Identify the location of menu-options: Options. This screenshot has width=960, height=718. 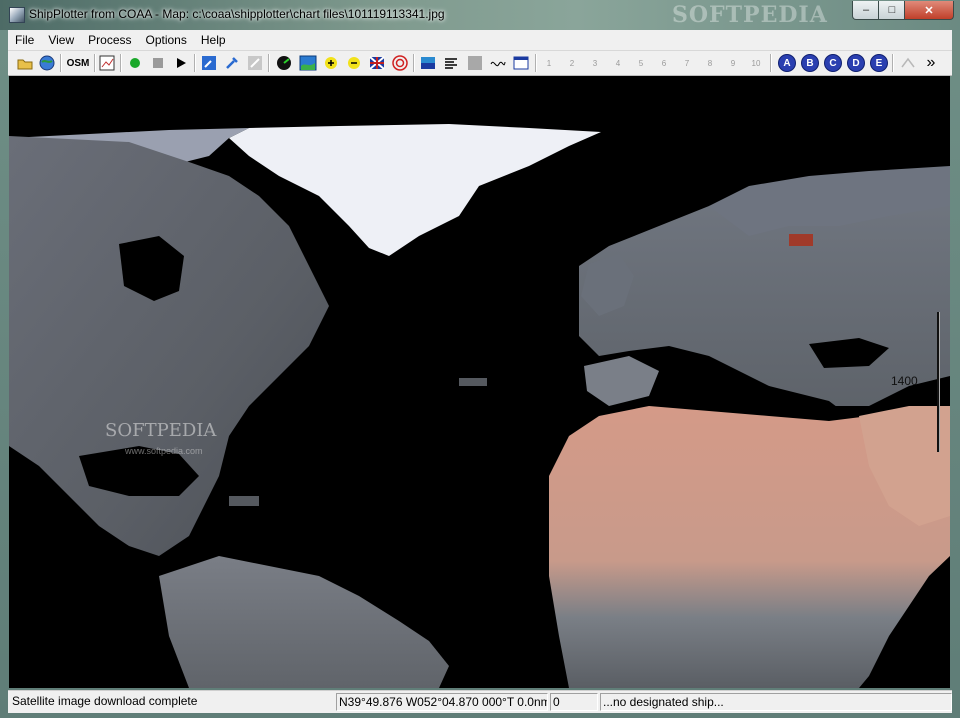
(166, 40).